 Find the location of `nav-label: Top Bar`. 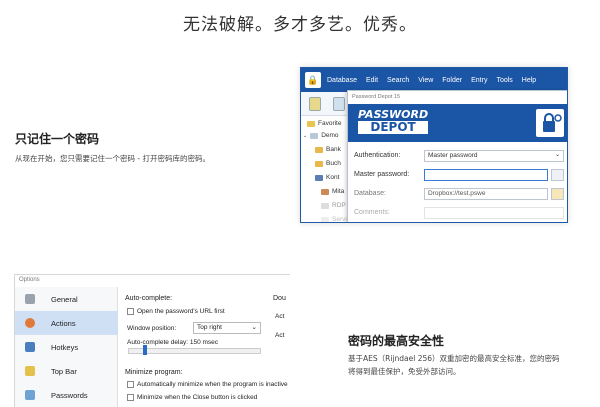

nav-label: Top Bar is located at coordinates (64, 371).